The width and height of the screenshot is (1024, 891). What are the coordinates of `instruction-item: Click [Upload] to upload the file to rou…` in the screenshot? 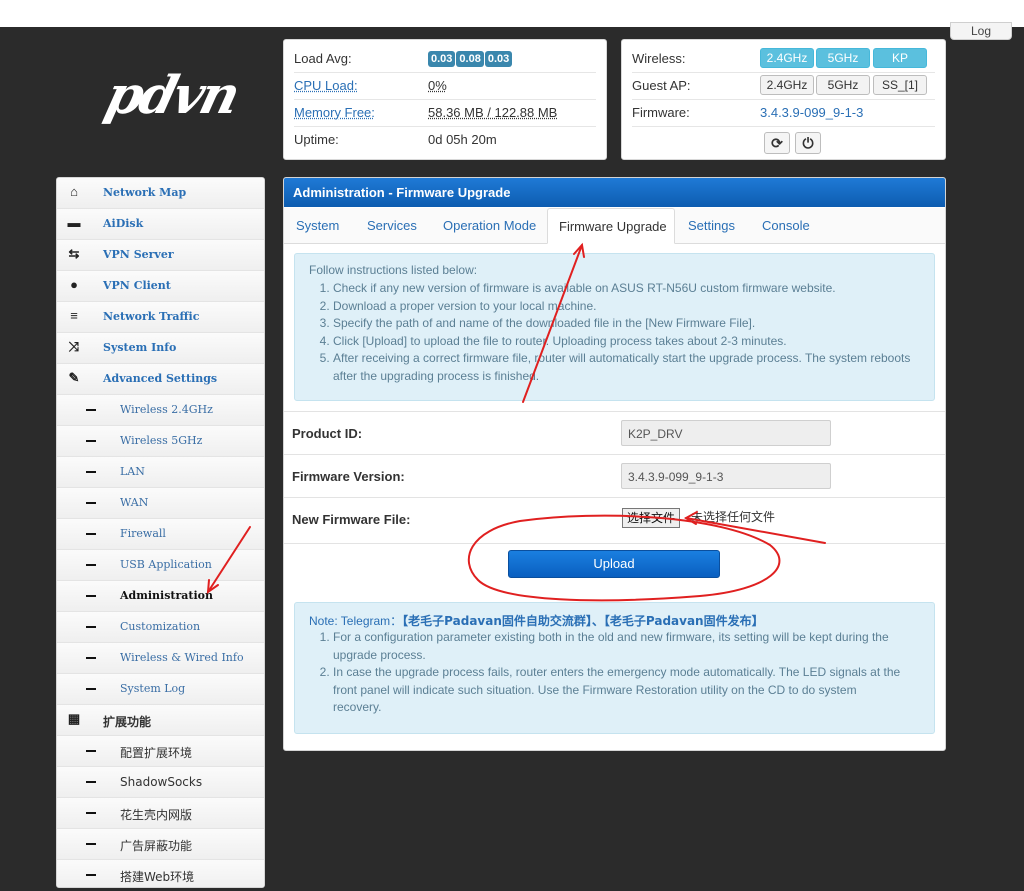 It's located at (633, 342).